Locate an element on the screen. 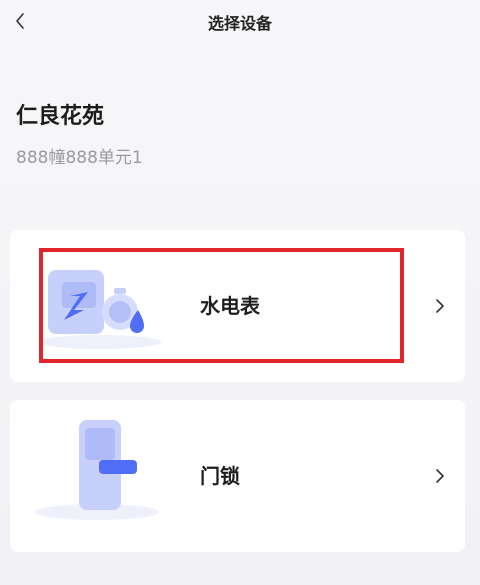 The height and width of the screenshot is (585, 480). nav-bar: 选择设备 is located at coordinates (240, 22).